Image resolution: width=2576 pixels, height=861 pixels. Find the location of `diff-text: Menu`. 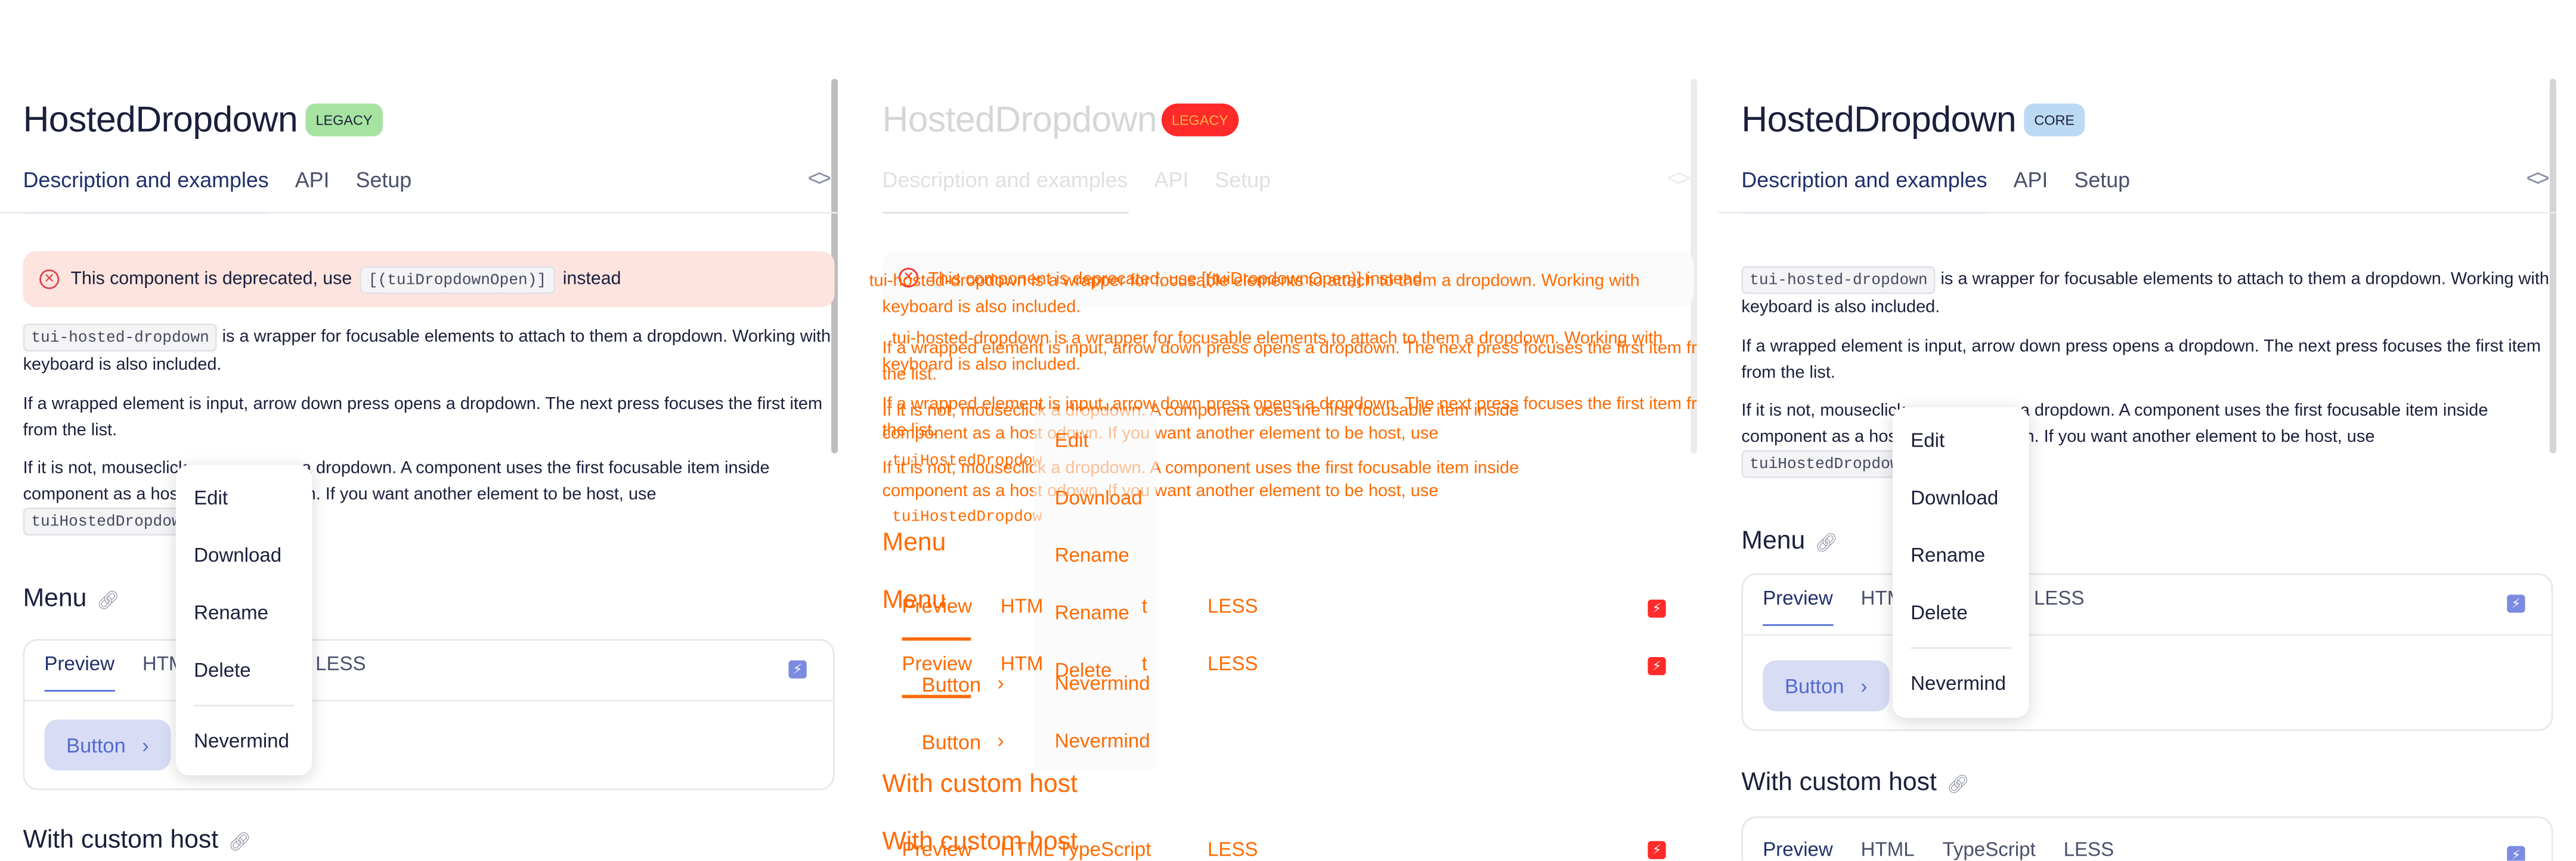

diff-text: Menu is located at coordinates (914, 543).